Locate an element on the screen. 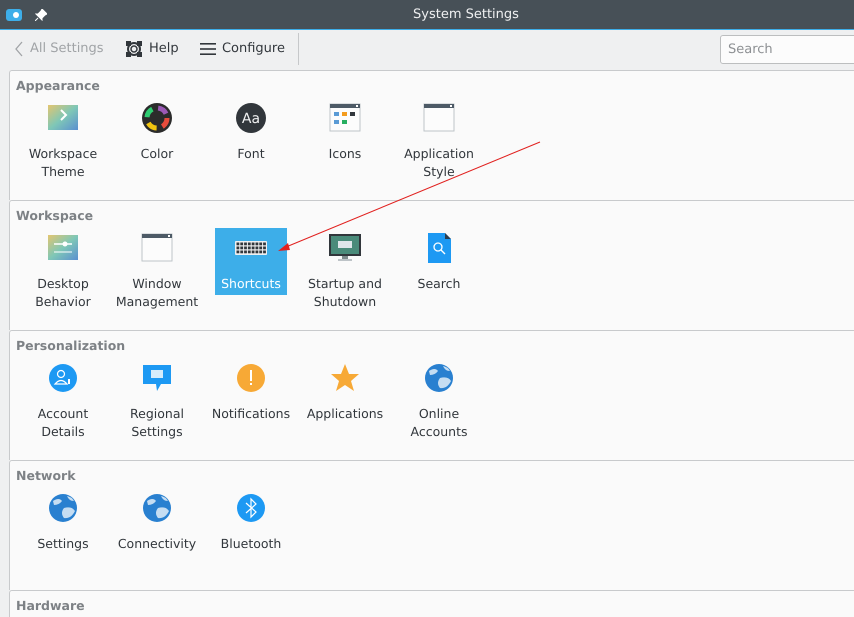 This screenshot has width=854, height=617. window-title: System Settings is located at coordinates (466, 15).